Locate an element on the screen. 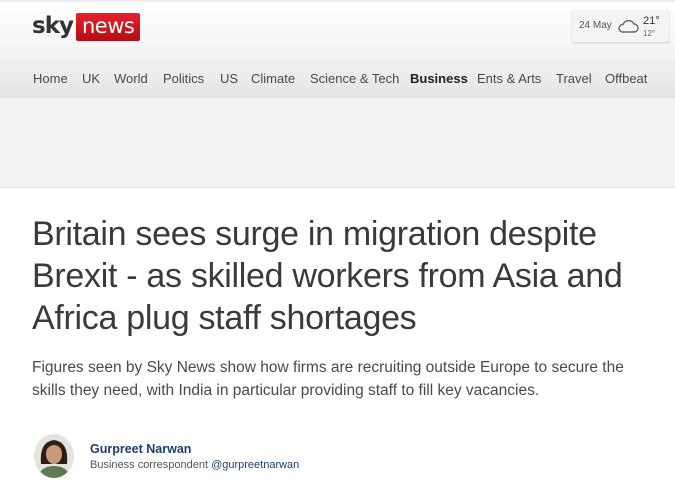  sky-news-logo: sky news is located at coordinates (86, 27).